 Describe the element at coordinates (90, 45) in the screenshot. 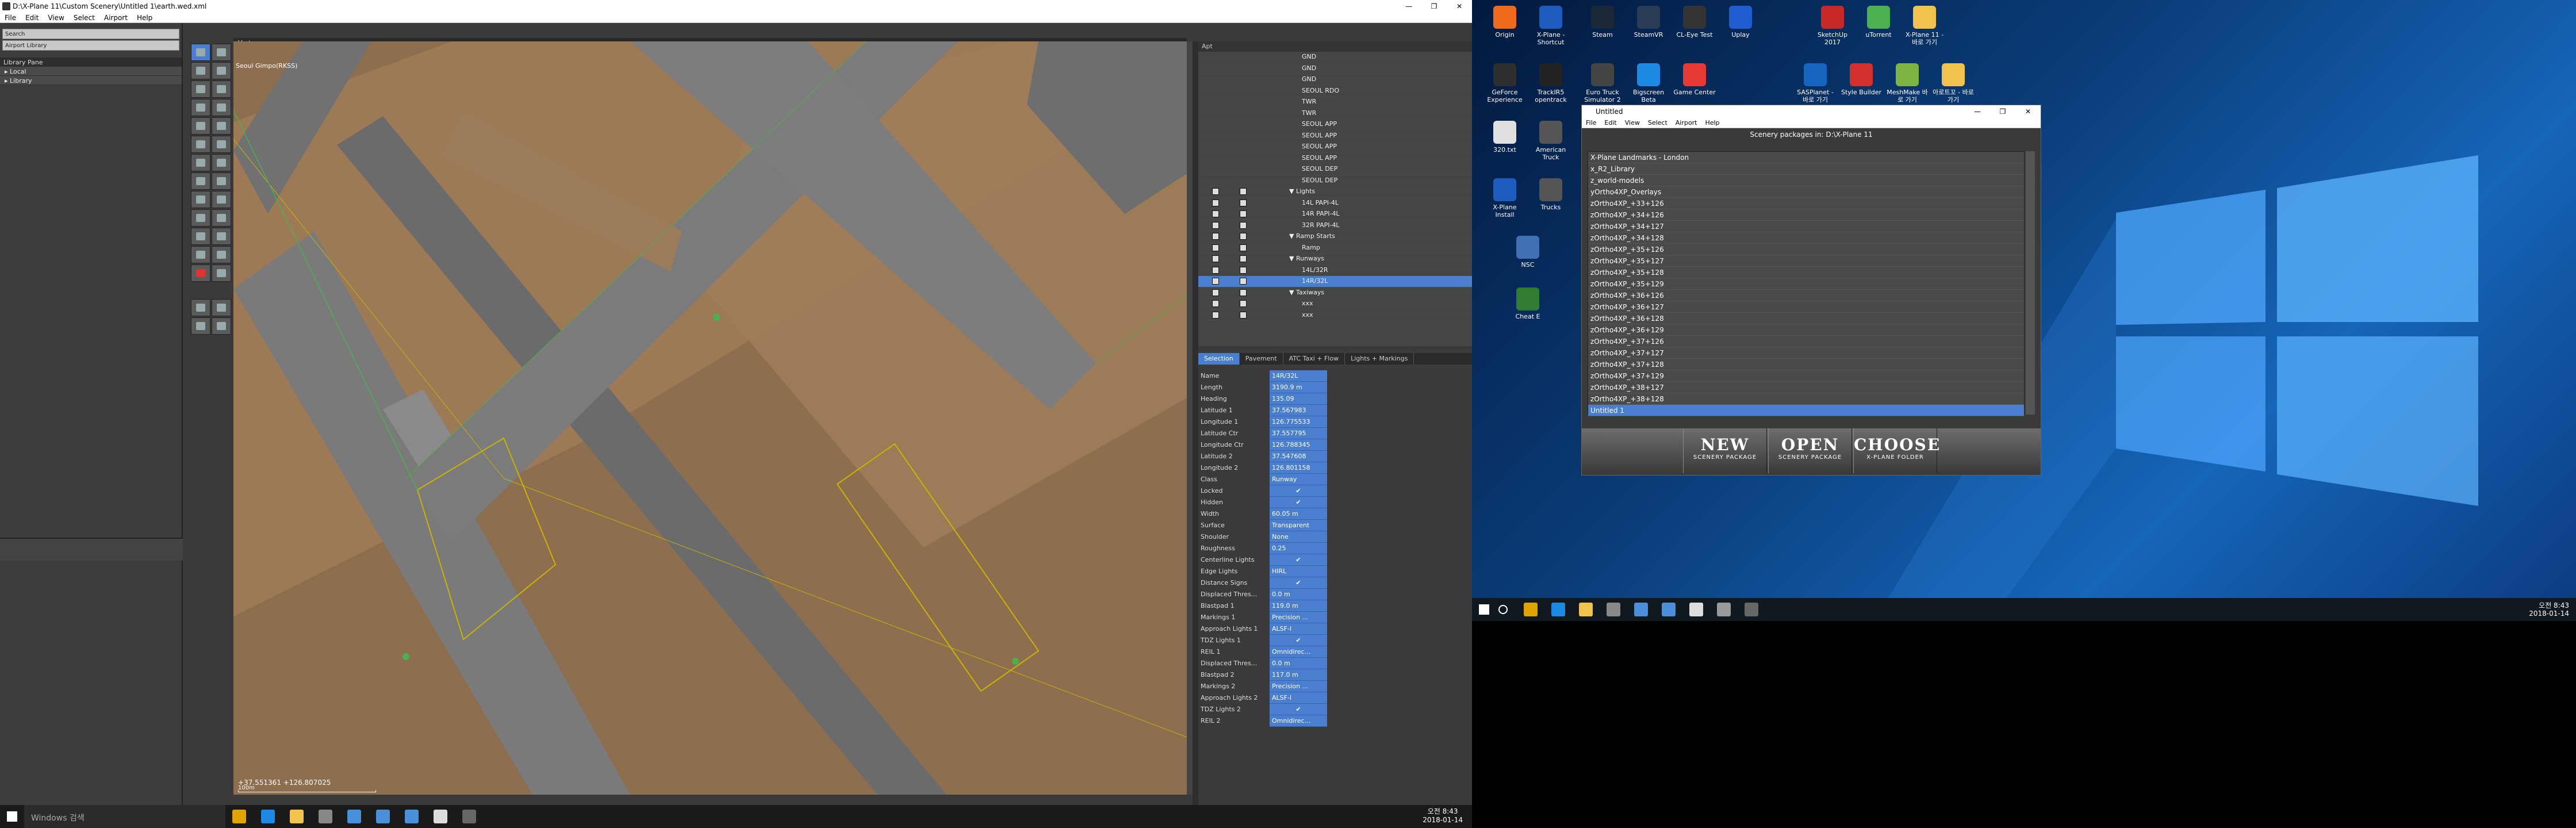

I see `library-filter: Airport Library` at that location.